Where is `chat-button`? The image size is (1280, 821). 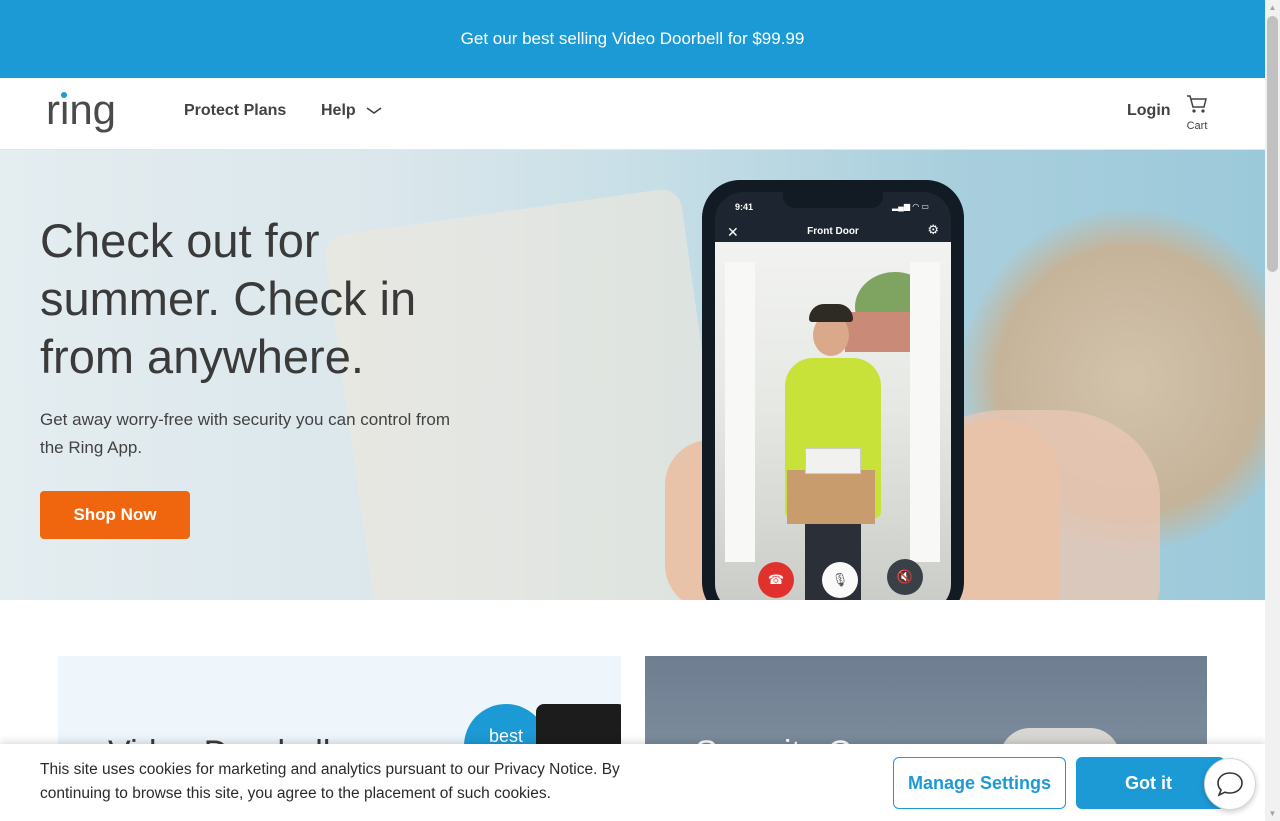
chat-button is located at coordinates (1230, 784).